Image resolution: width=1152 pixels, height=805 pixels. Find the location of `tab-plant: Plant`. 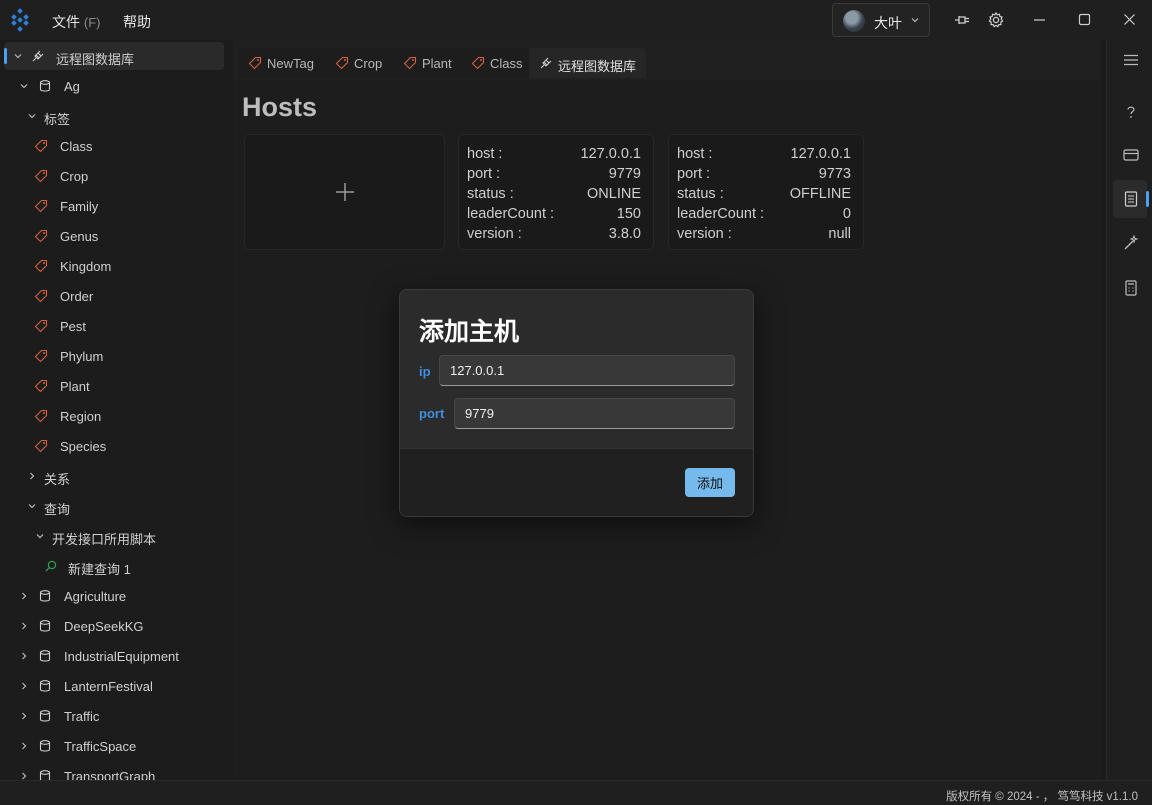

tab-plant: Plant is located at coordinates (427, 63).